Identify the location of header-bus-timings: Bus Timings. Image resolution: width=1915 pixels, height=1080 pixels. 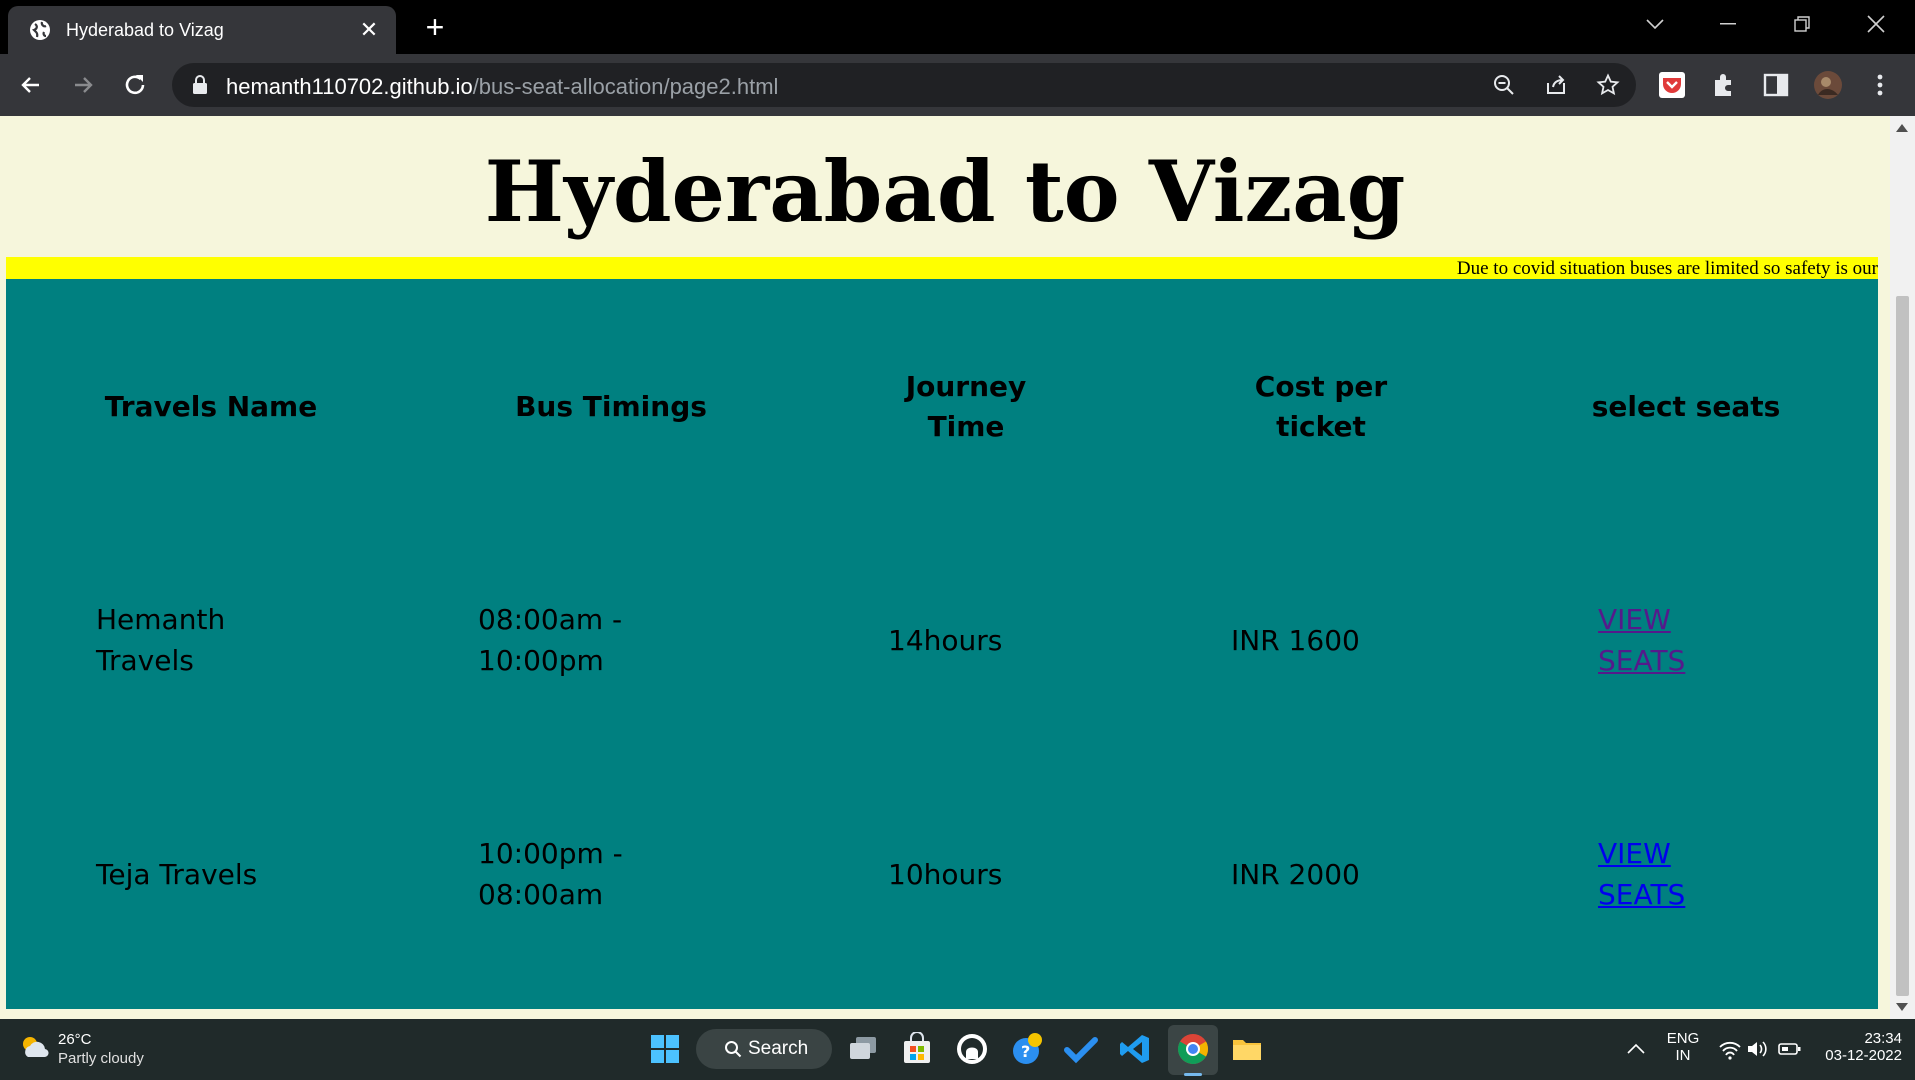
(611, 406).